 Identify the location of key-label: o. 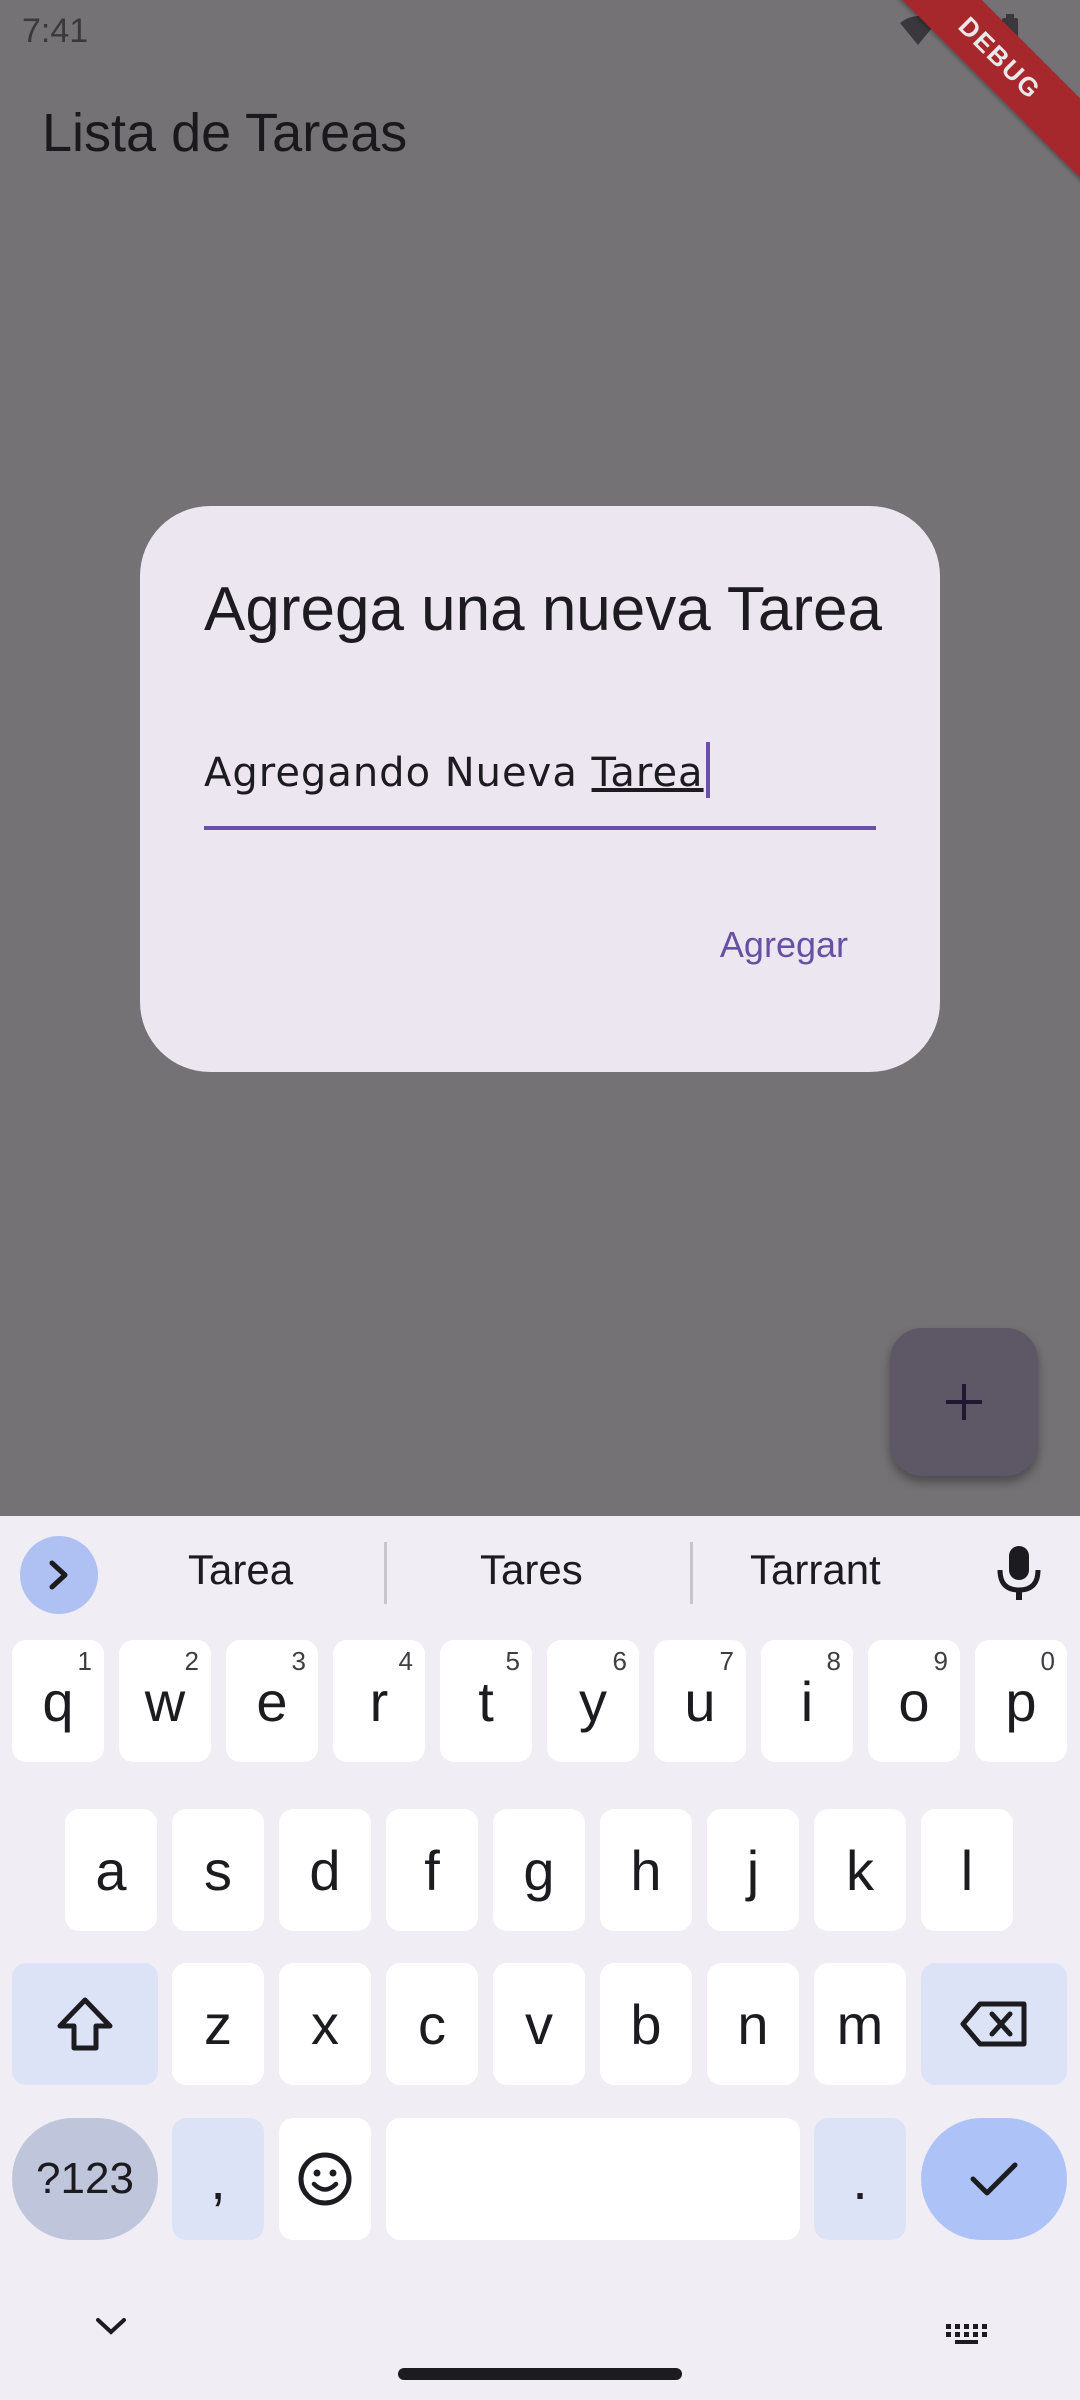
(914, 1701).